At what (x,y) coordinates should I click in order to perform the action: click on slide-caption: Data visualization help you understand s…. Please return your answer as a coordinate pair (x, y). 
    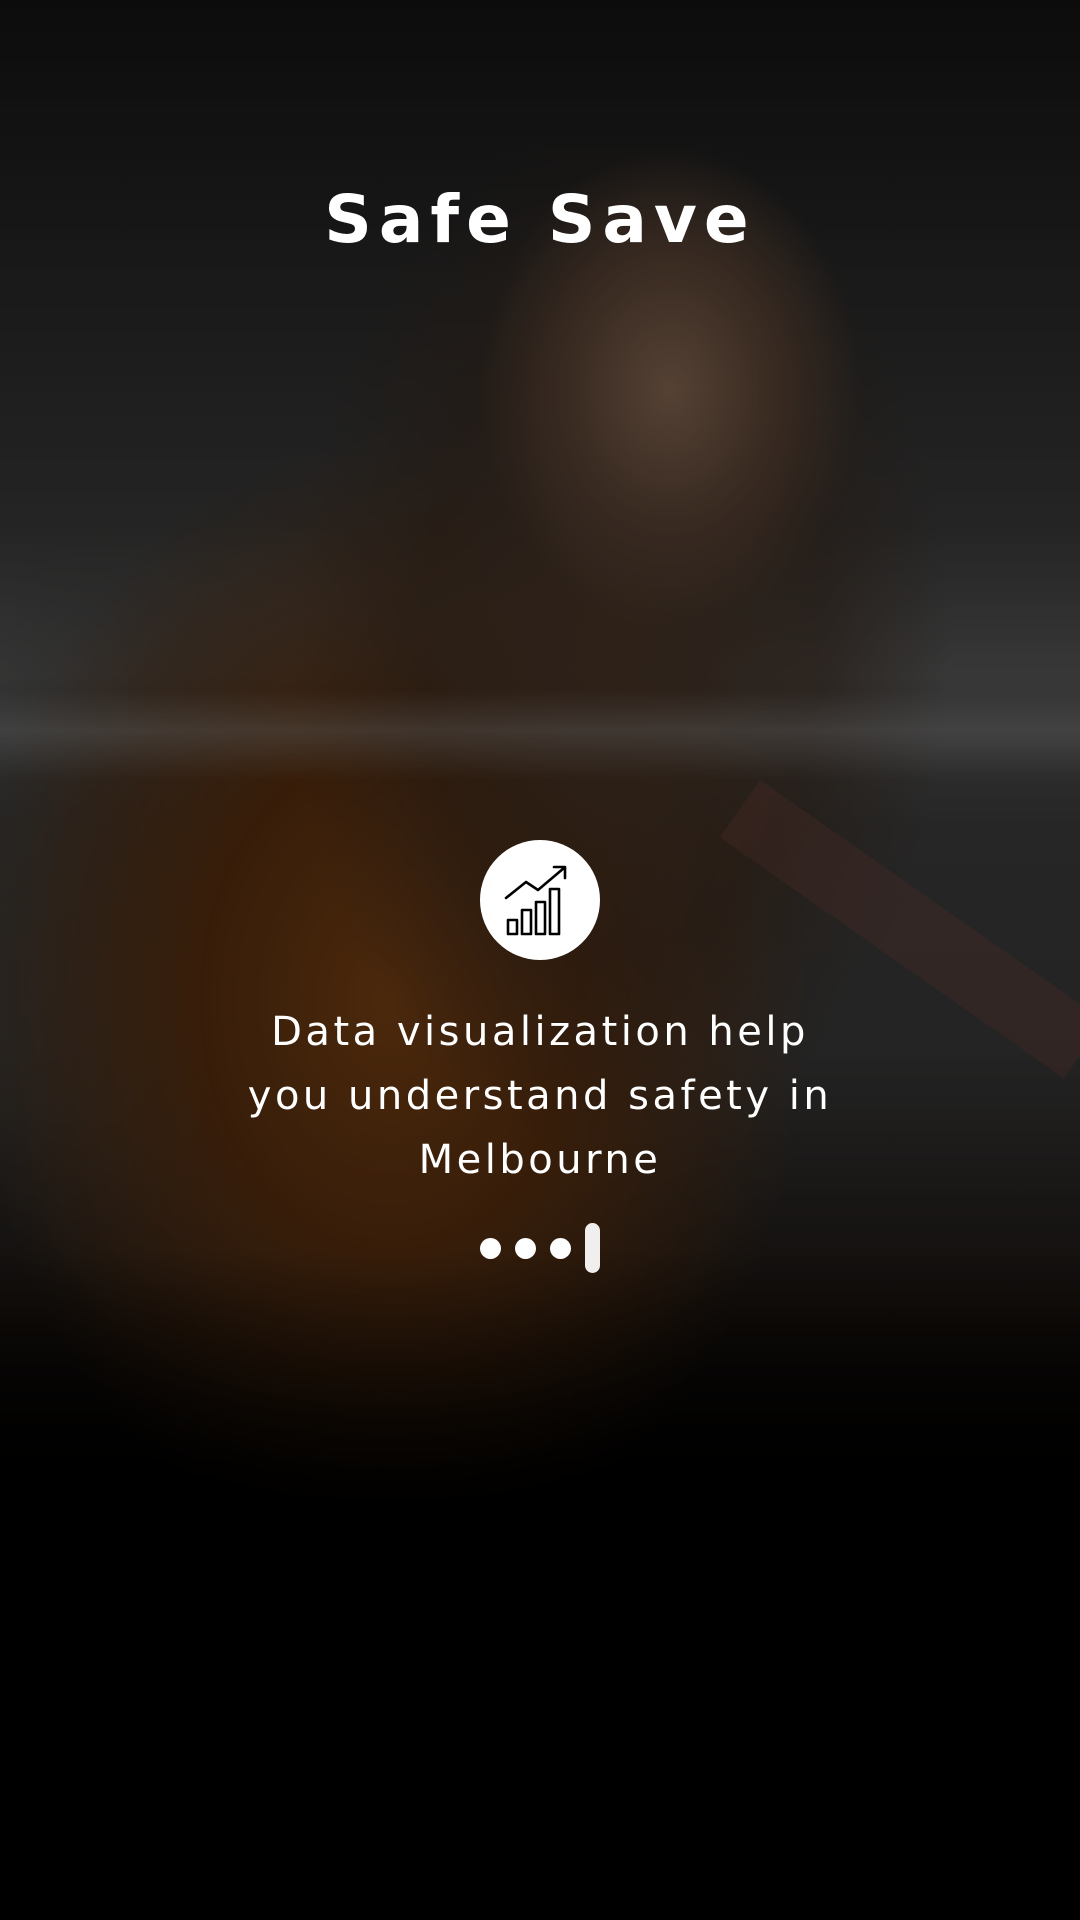
    Looking at the image, I should click on (540, 1096).